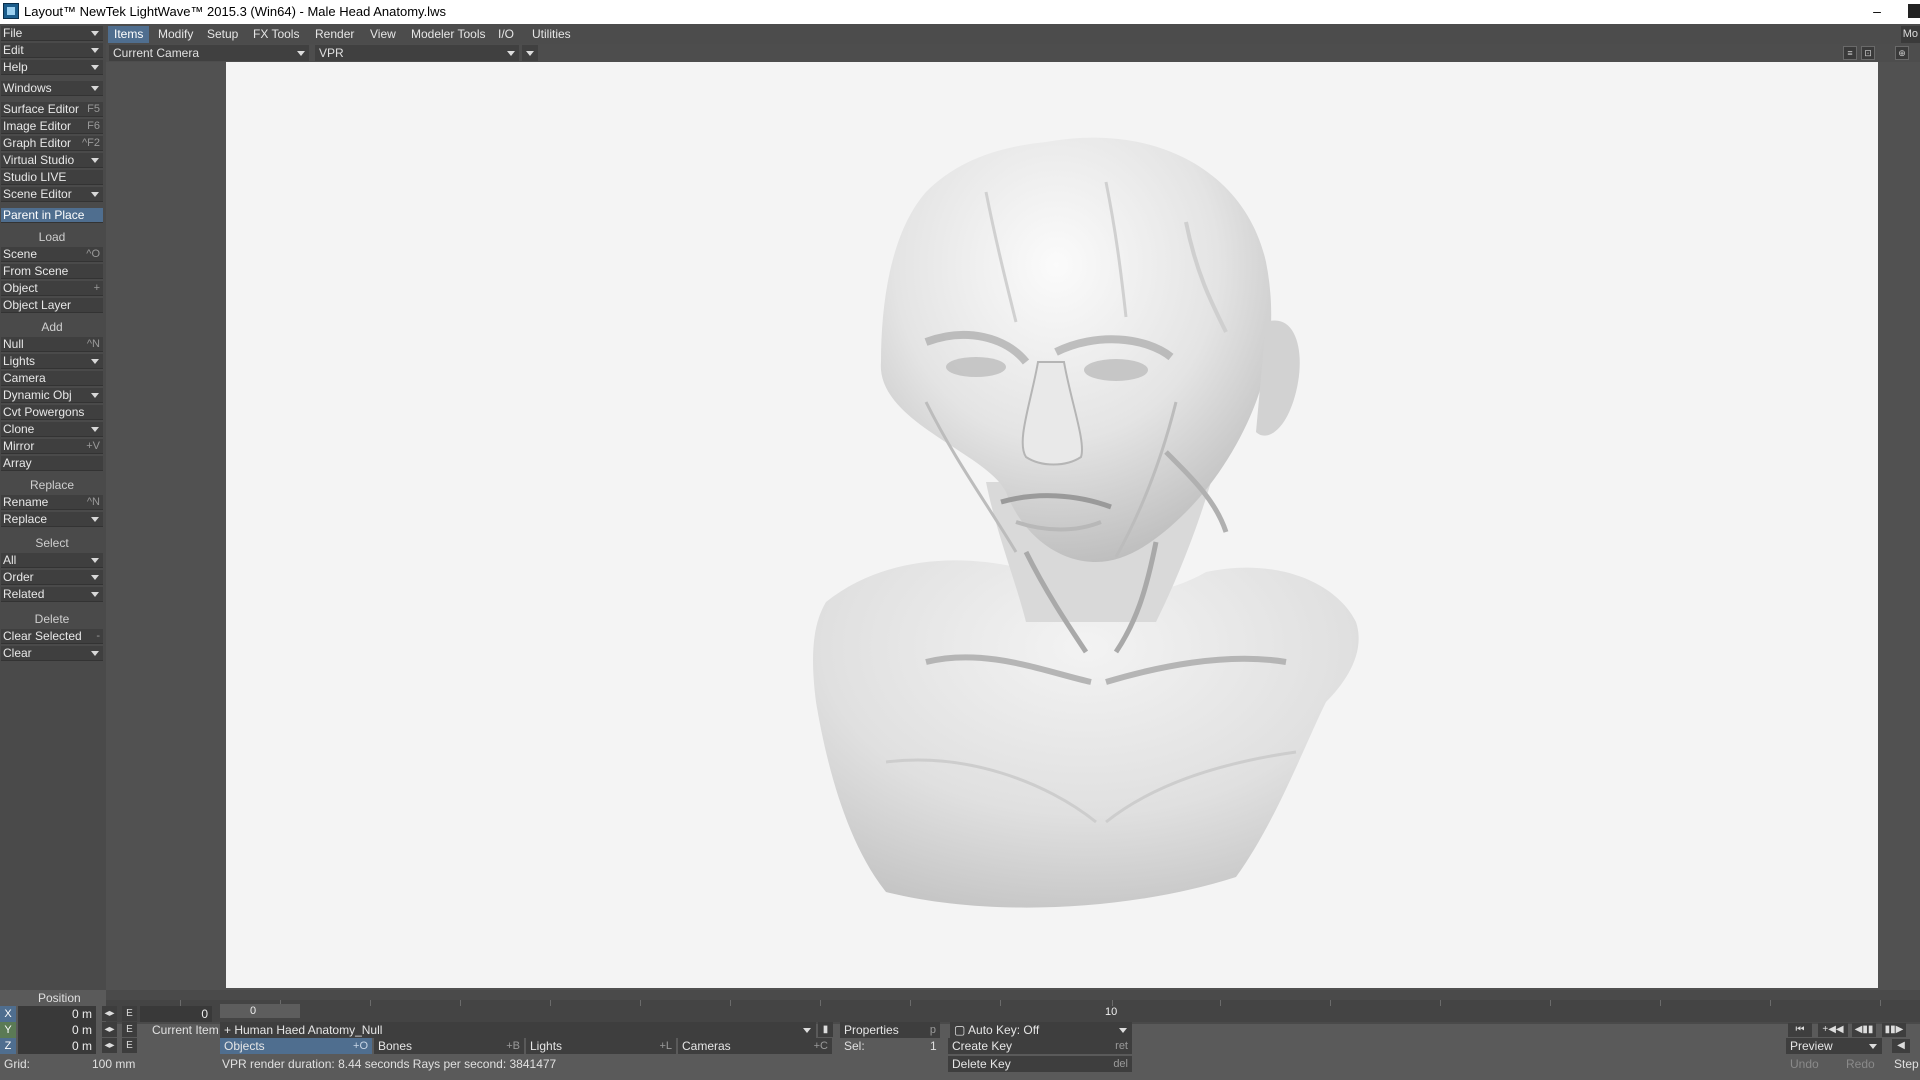  I want to click on render-mode-select: VPR, so click(417, 53).